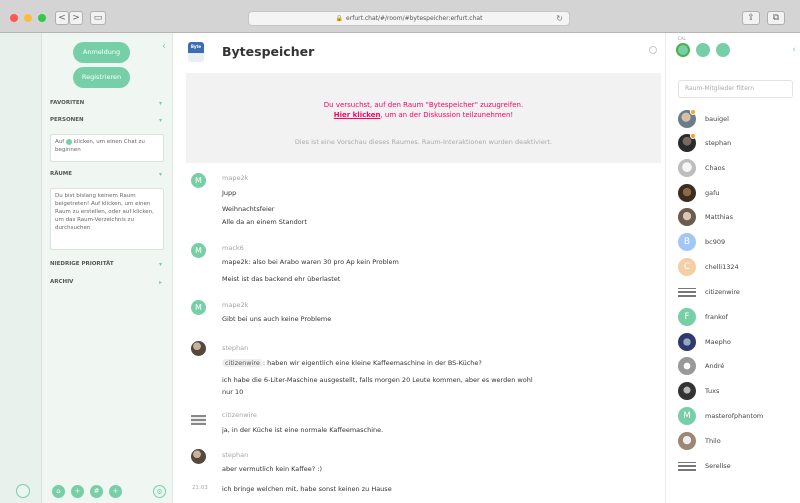 The width and height of the screenshot is (800, 503). Describe the element at coordinates (715, 168) in the screenshot. I see `member-name: Chaos` at that location.